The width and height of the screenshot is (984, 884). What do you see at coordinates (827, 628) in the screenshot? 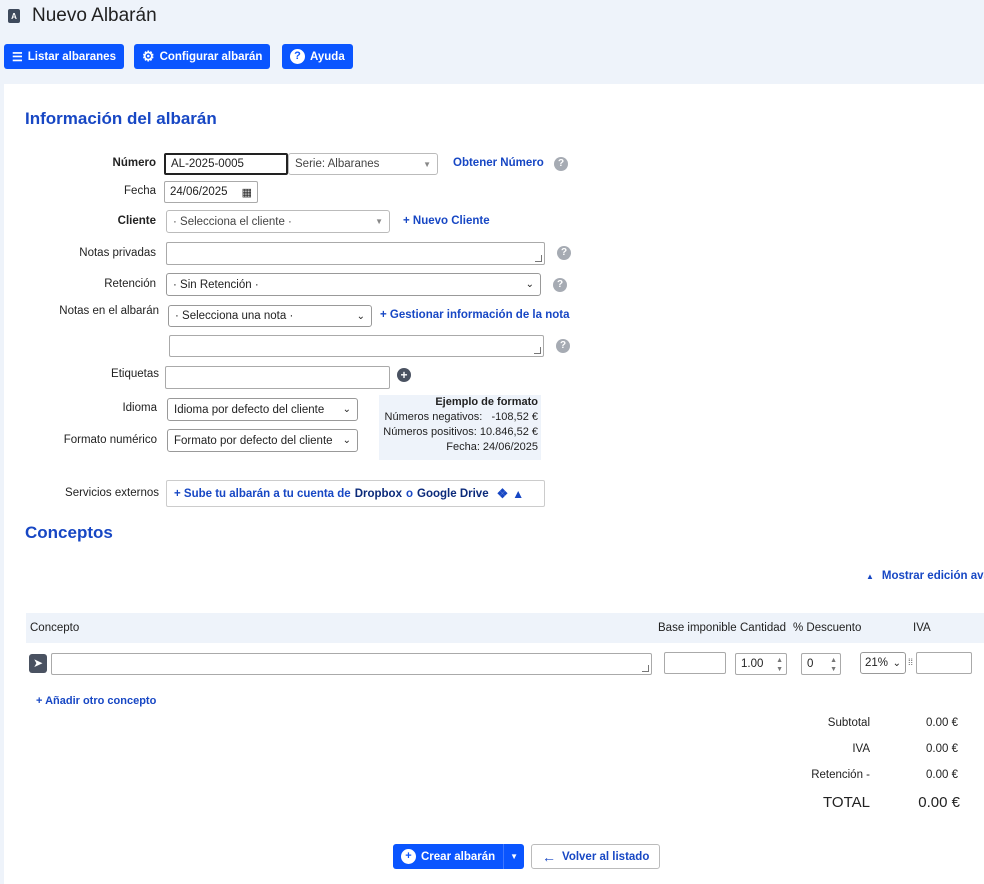
I see `col-descuento: % Descuento` at bounding box center [827, 628].